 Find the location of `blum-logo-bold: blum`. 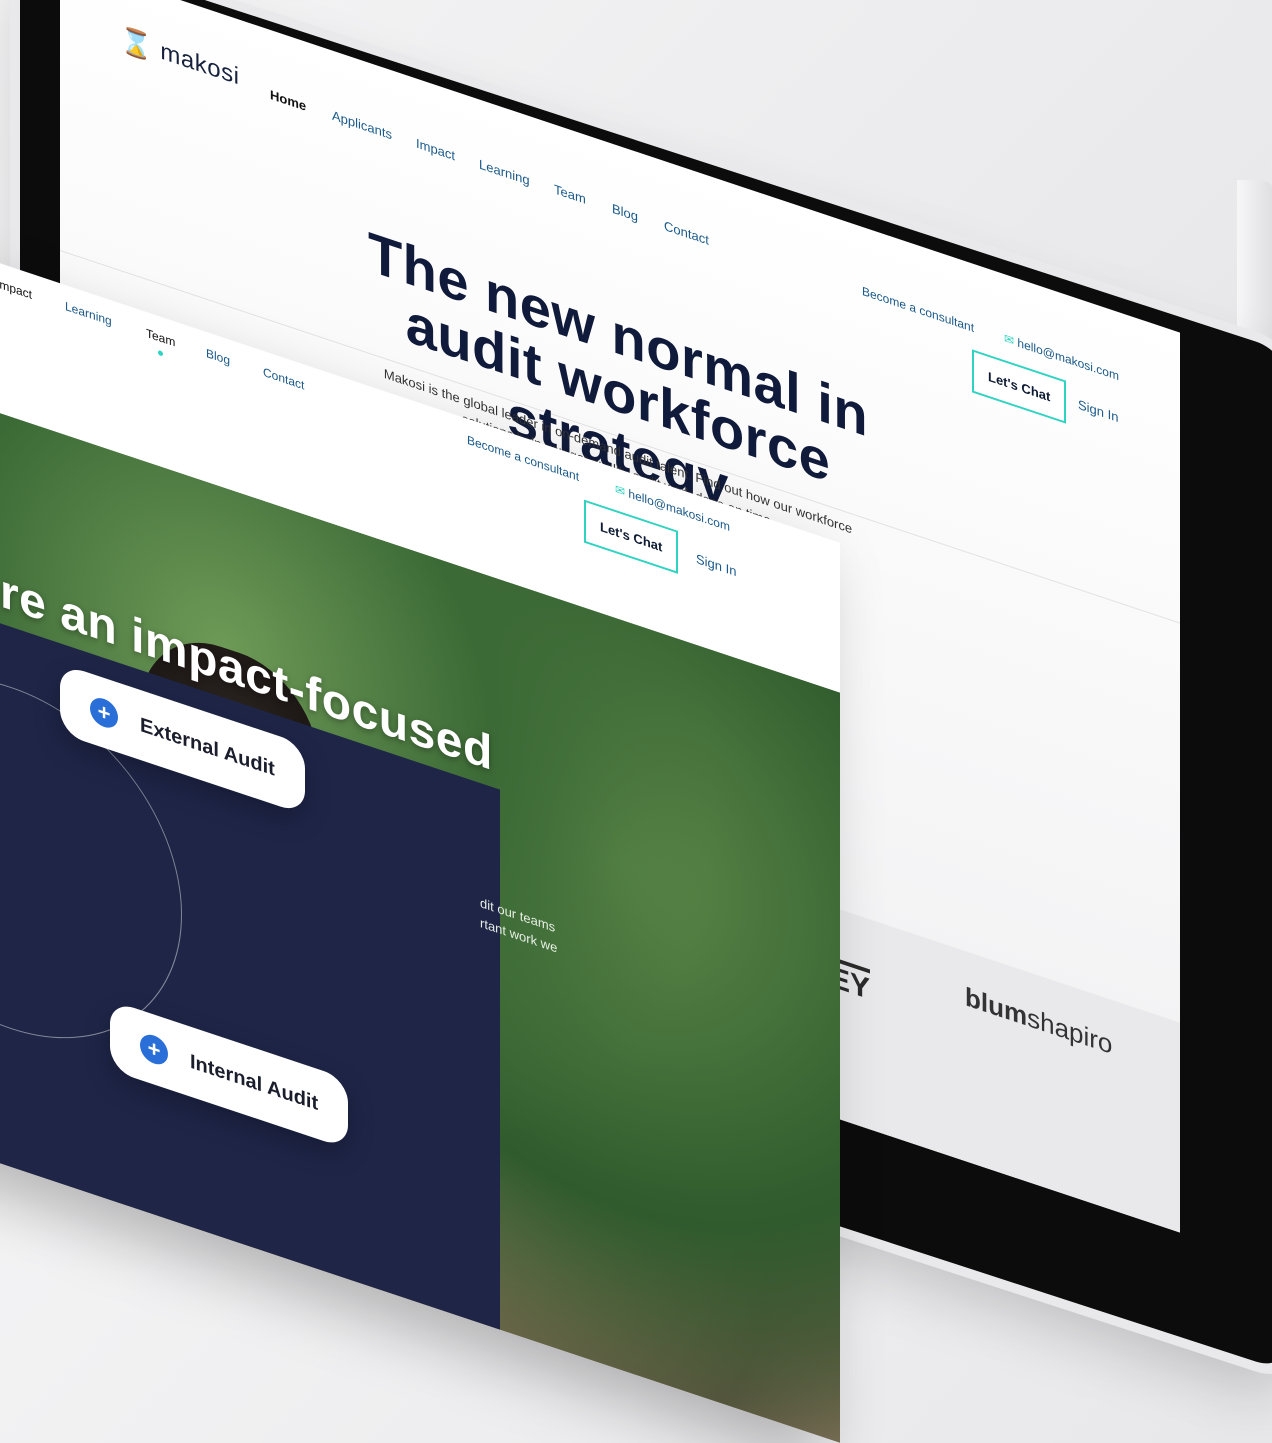

blum-logo-bold: blum is located at coordinates (996, 1006).